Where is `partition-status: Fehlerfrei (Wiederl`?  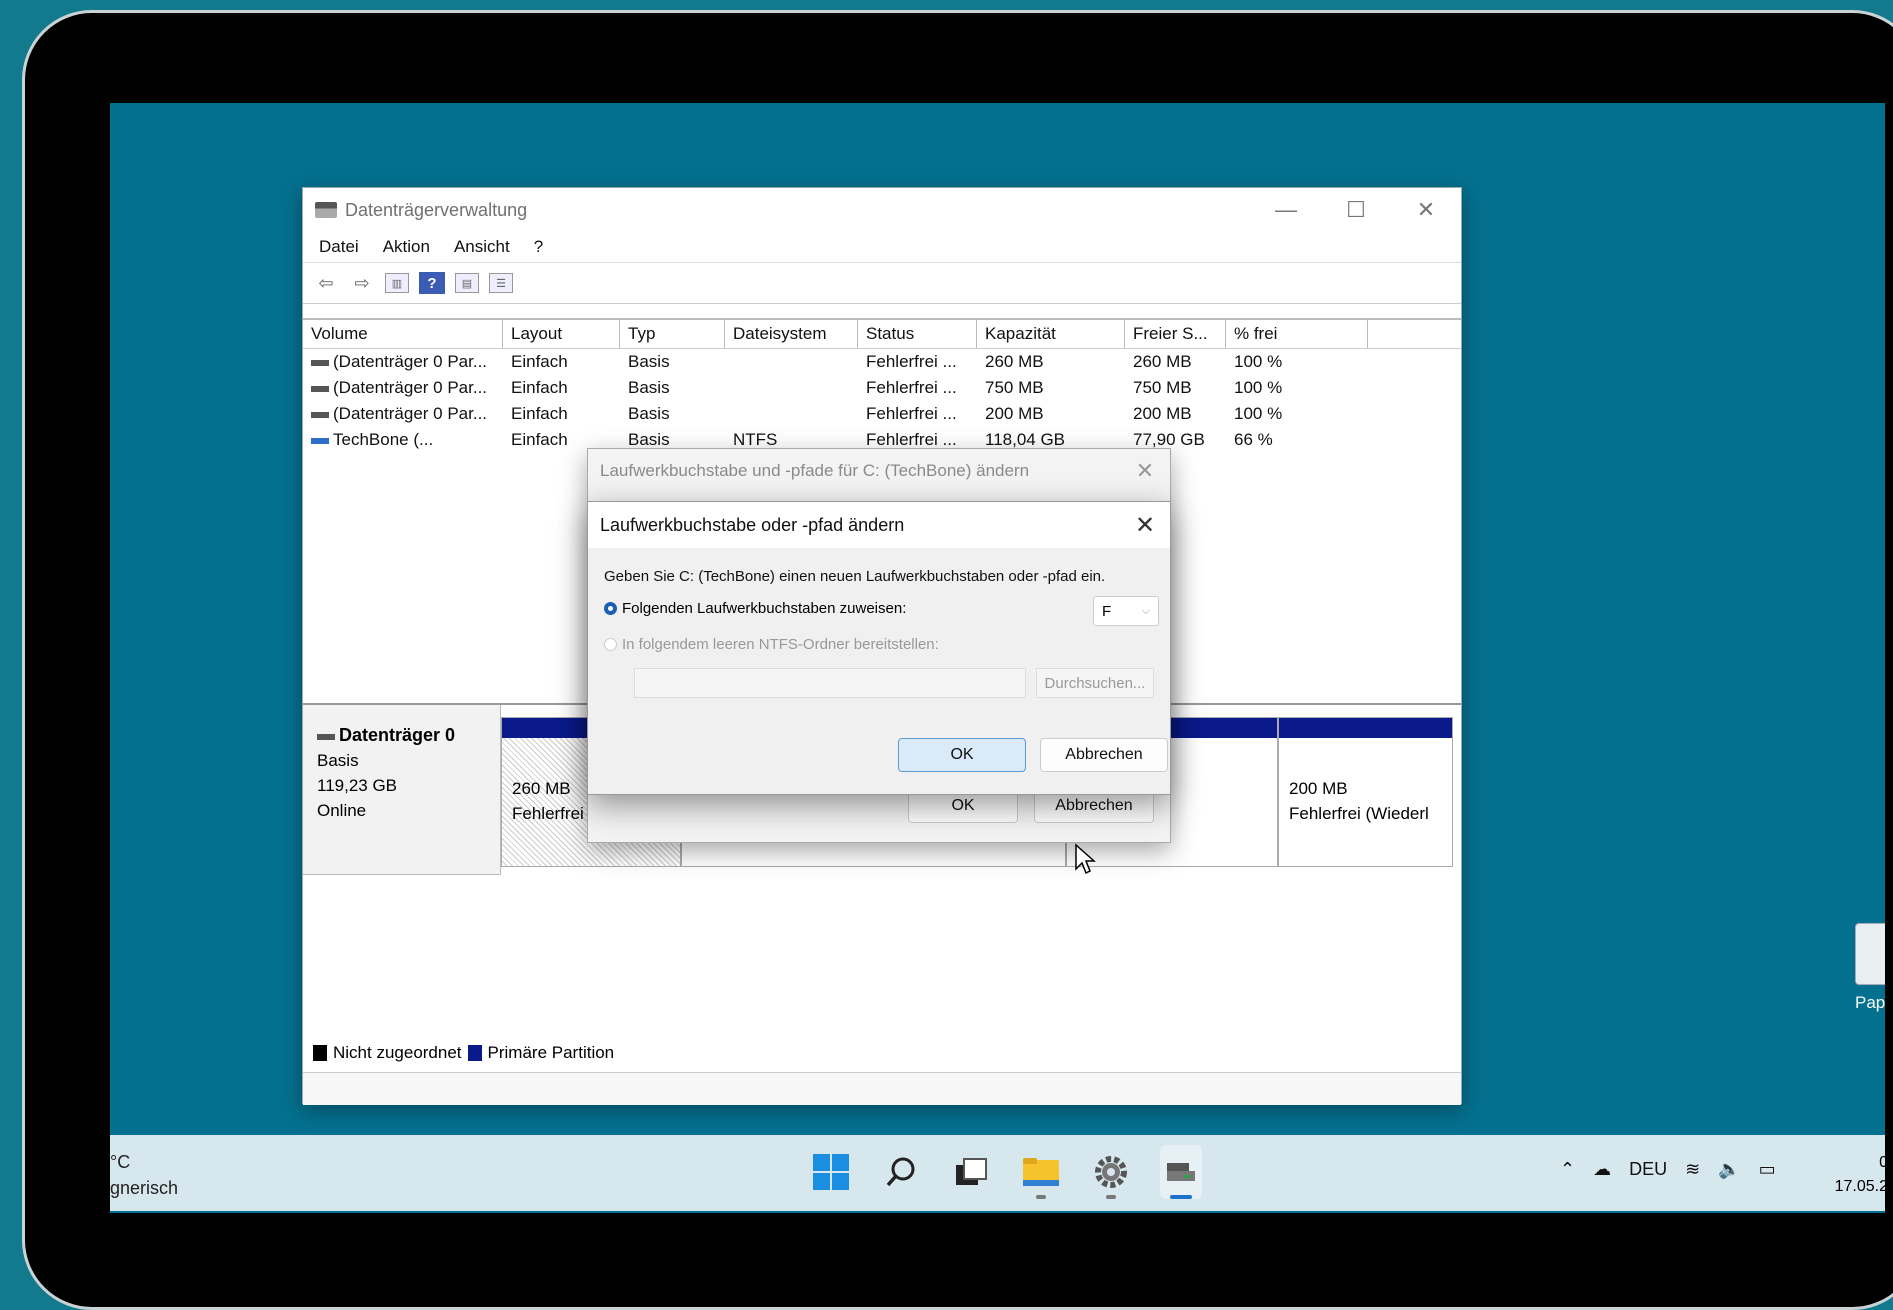
partition-status: Fehlerfrei (Wiederl is located at coordinates (1359, 813).